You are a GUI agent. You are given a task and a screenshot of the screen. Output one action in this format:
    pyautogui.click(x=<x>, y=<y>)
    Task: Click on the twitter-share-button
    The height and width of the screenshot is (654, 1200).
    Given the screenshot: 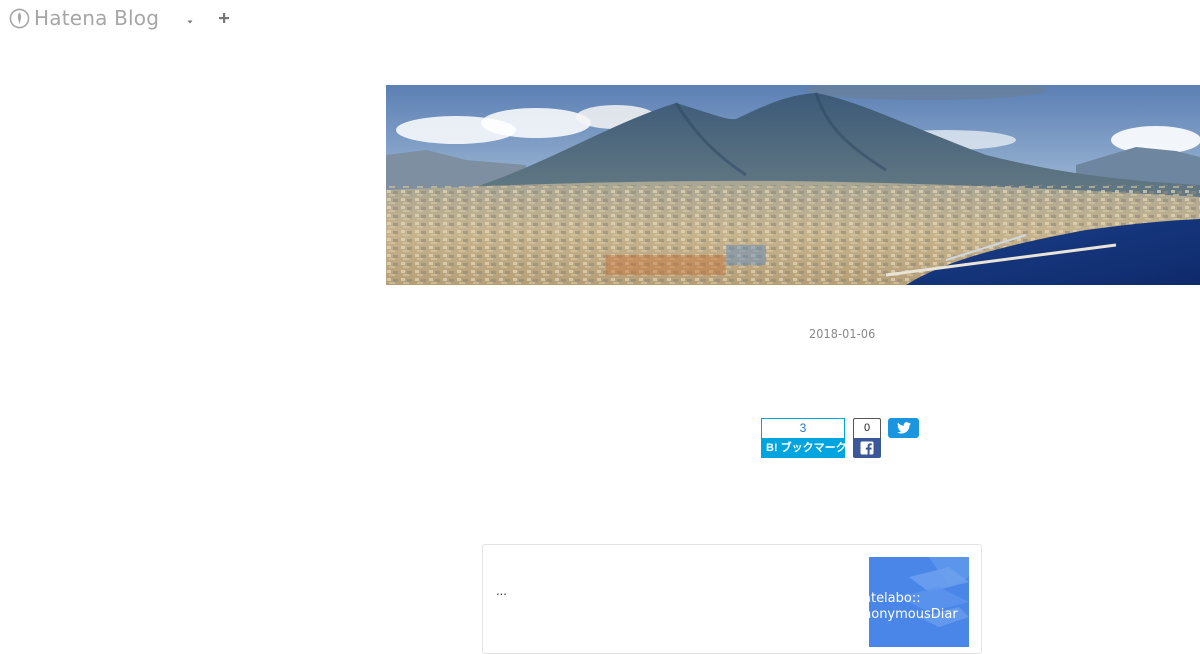 What is the action you would take?
    pyautogui.click(x=903, y=428)
    